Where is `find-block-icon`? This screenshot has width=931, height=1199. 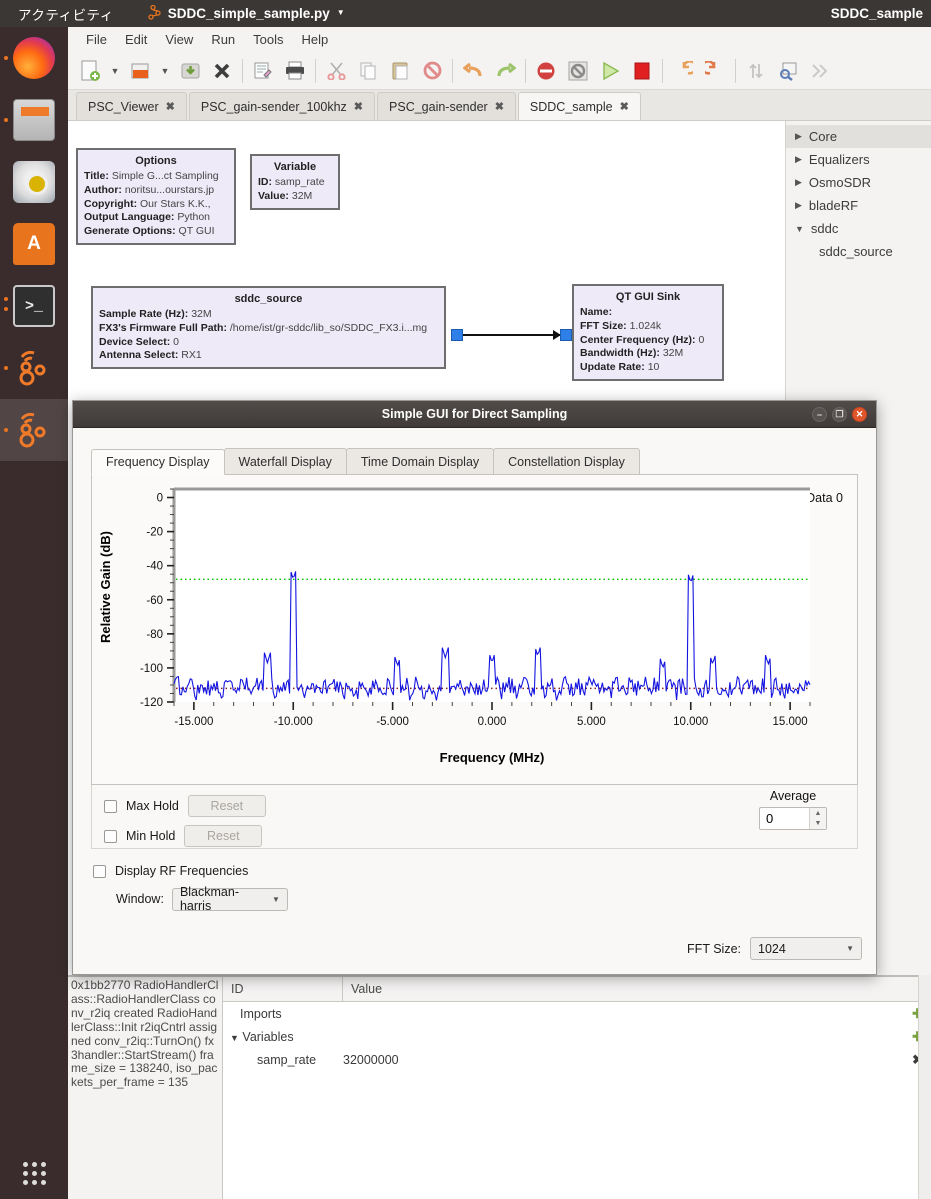 find-block-icon is located at coordinates (788, 71).